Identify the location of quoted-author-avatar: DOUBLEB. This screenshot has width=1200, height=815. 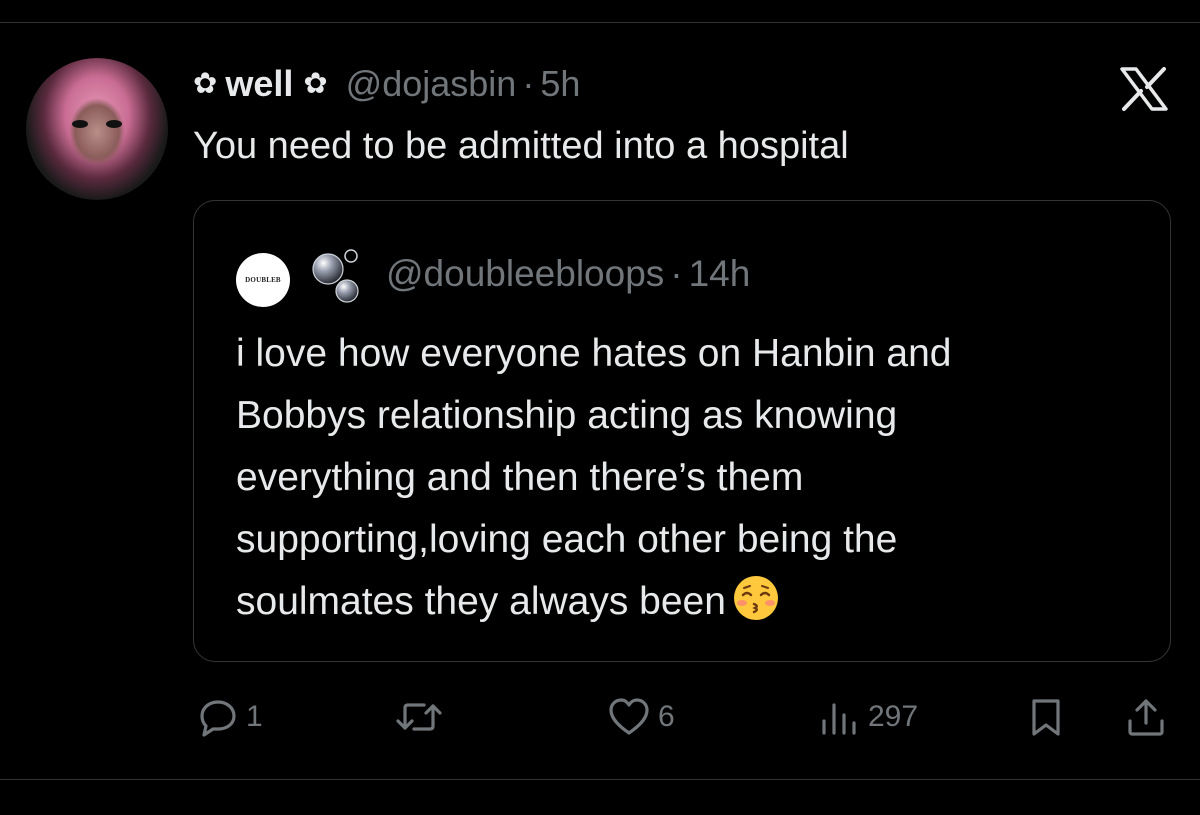
(263, 280).